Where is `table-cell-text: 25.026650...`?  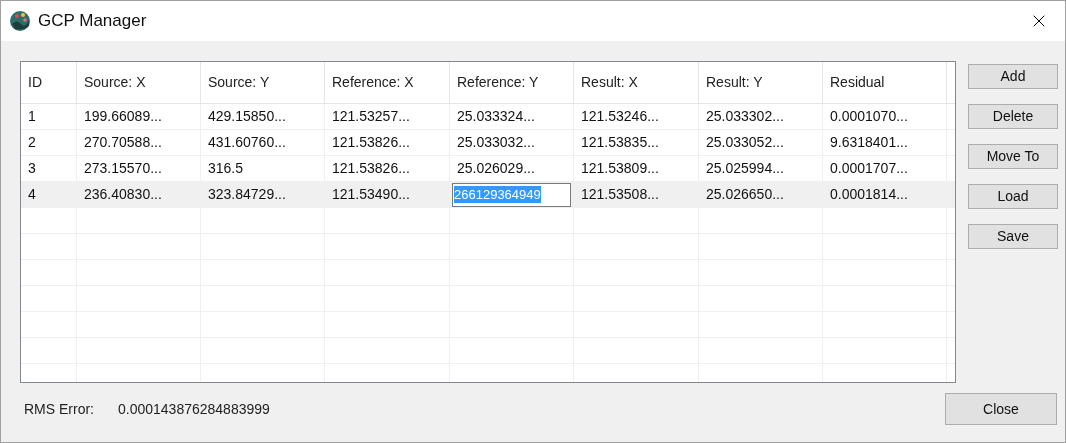 table-cell-text: 25.026650... is located at coordinates (744, 194).